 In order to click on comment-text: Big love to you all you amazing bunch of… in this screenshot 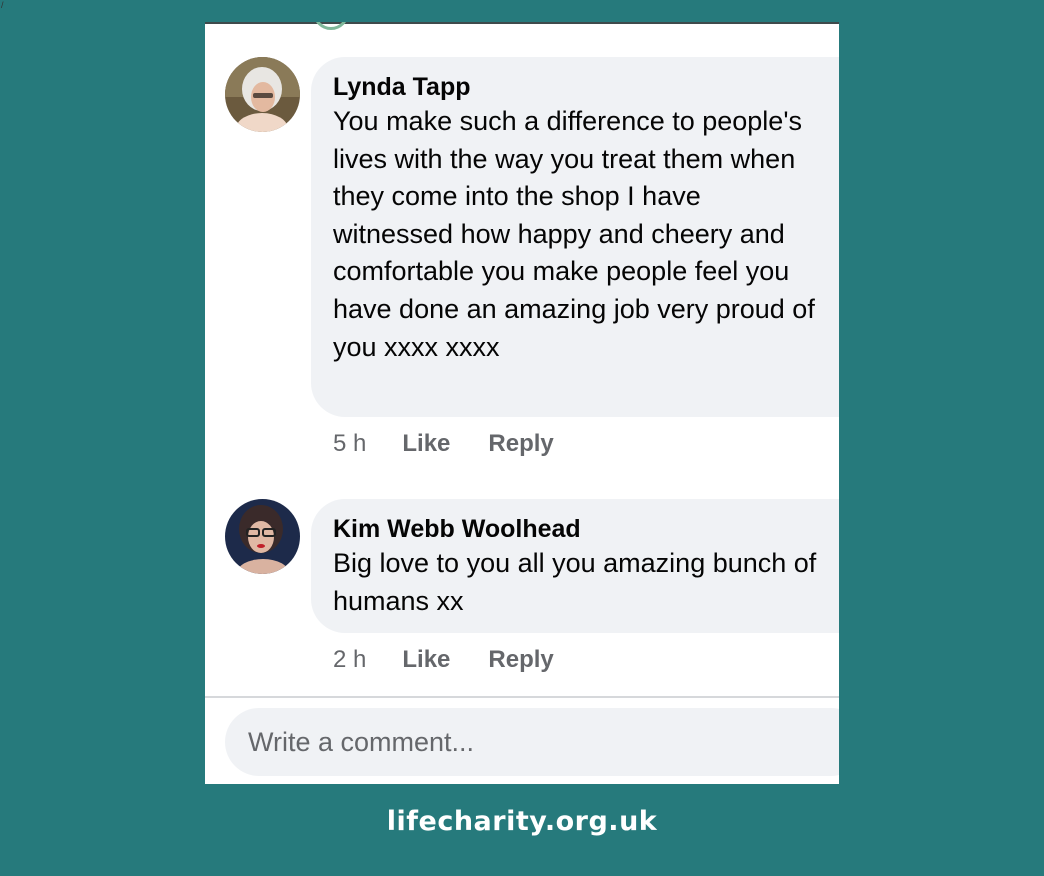, I will do `click(575, 582)`.